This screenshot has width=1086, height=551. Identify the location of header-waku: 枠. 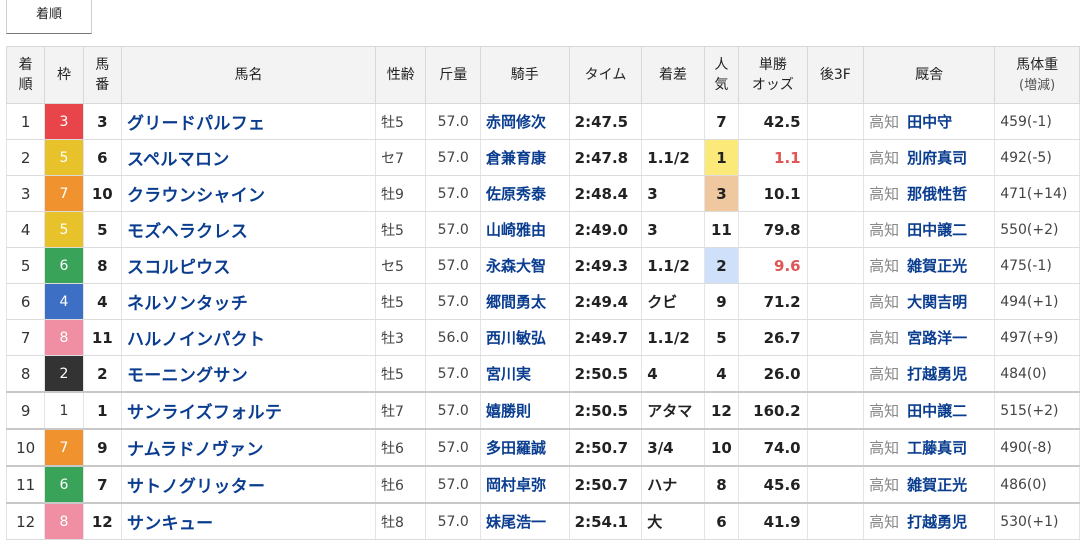
(64, 75).